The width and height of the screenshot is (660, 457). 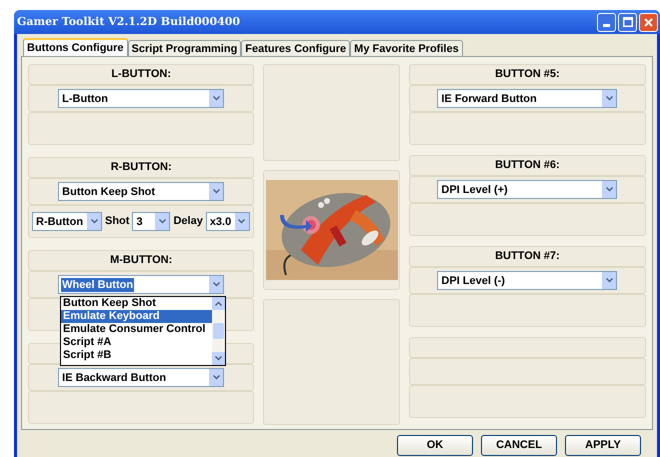 What do you see at coordinates (185, 48) in the screenshot?
I see `tab: Script Programming` at bounding box center [185, 48].